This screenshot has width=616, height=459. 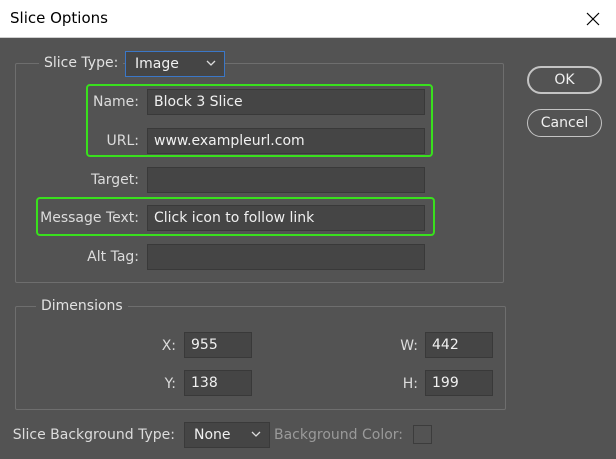 I want to click on ok-button: OK, so click(x=564, y=80).